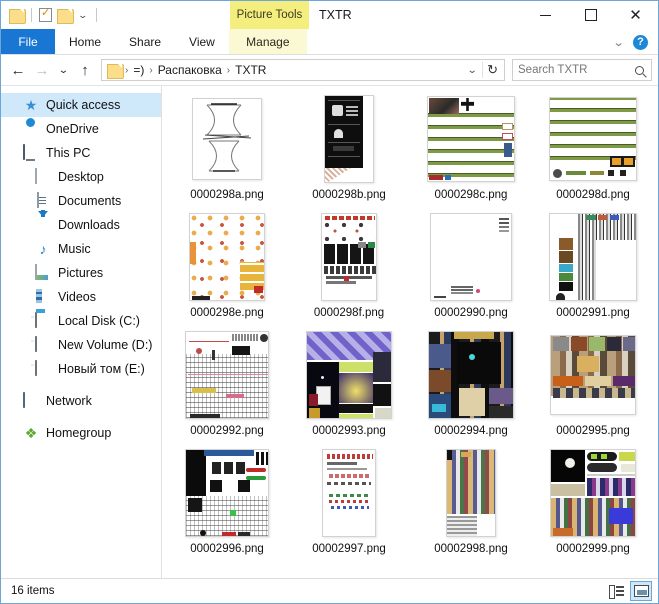  What do you see at coordinates (81, 249) in the screenshot?
I see `sidebar-item-music: ♪ Music` at bounding box center [81, 249].